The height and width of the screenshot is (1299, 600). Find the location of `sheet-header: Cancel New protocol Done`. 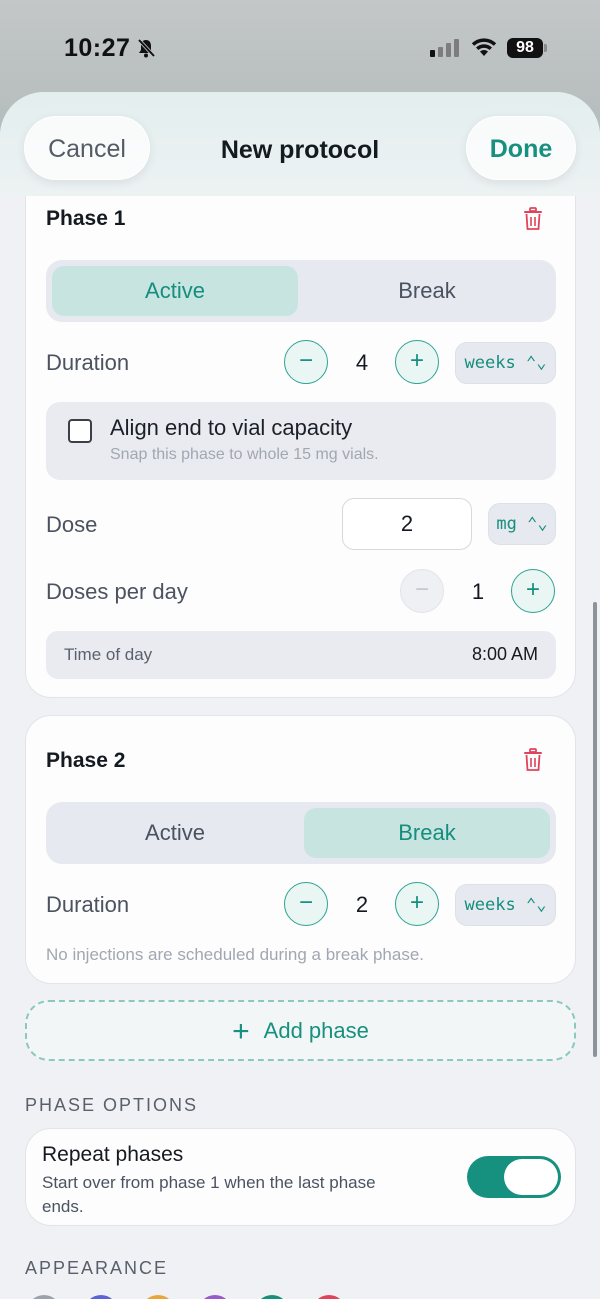

sheet-header: Cancel New protocol Done is located at coordinates (300, 144).